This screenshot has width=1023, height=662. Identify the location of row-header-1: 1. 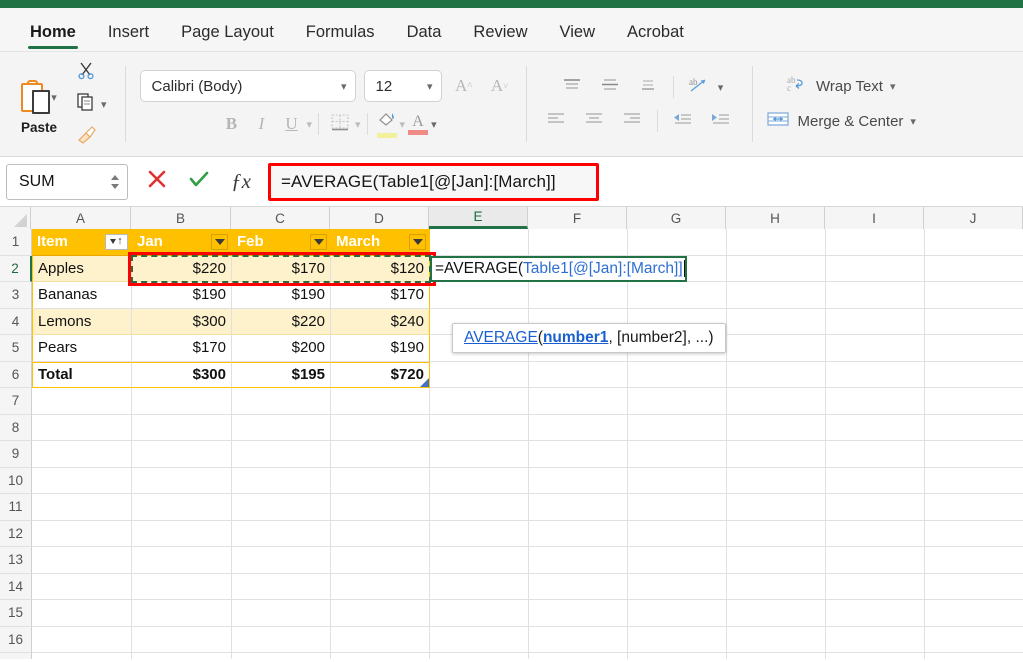
(16, 242).